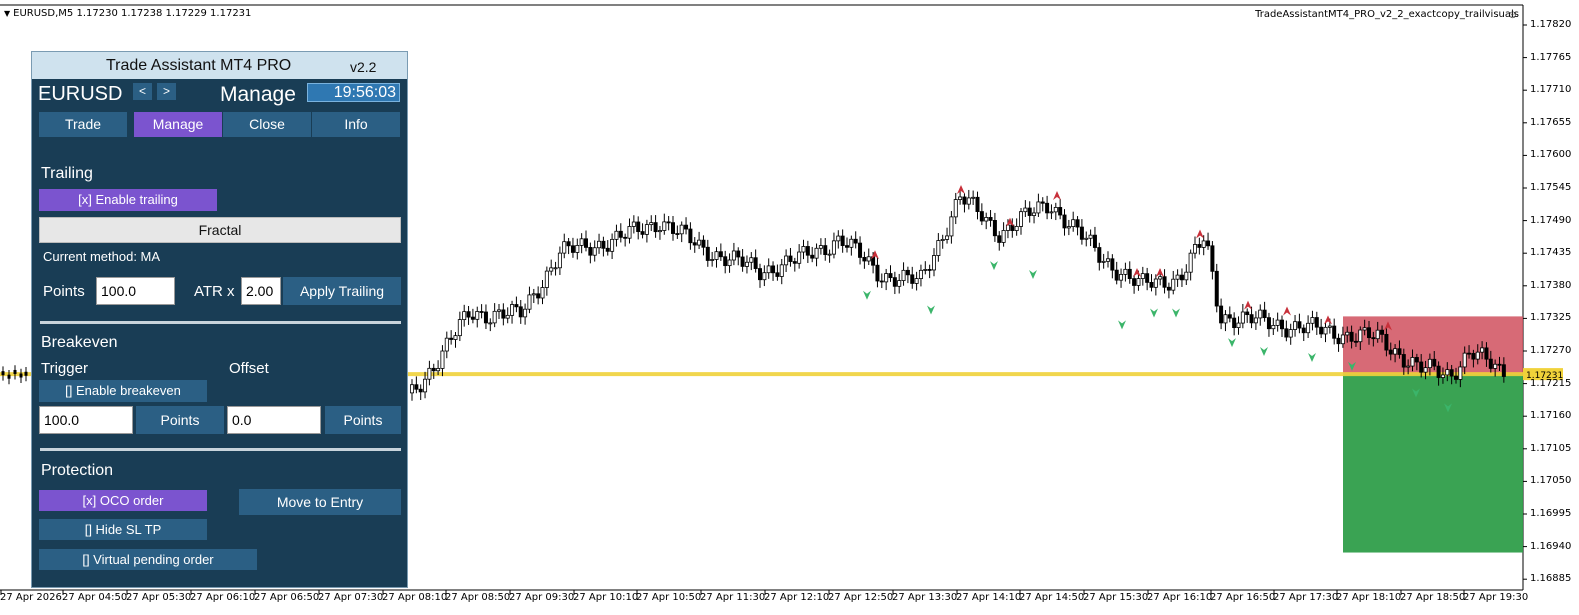 The height and width of the screenshot is (615, 1579). I want to click on tab-manage: Manage, so click(178, 124).